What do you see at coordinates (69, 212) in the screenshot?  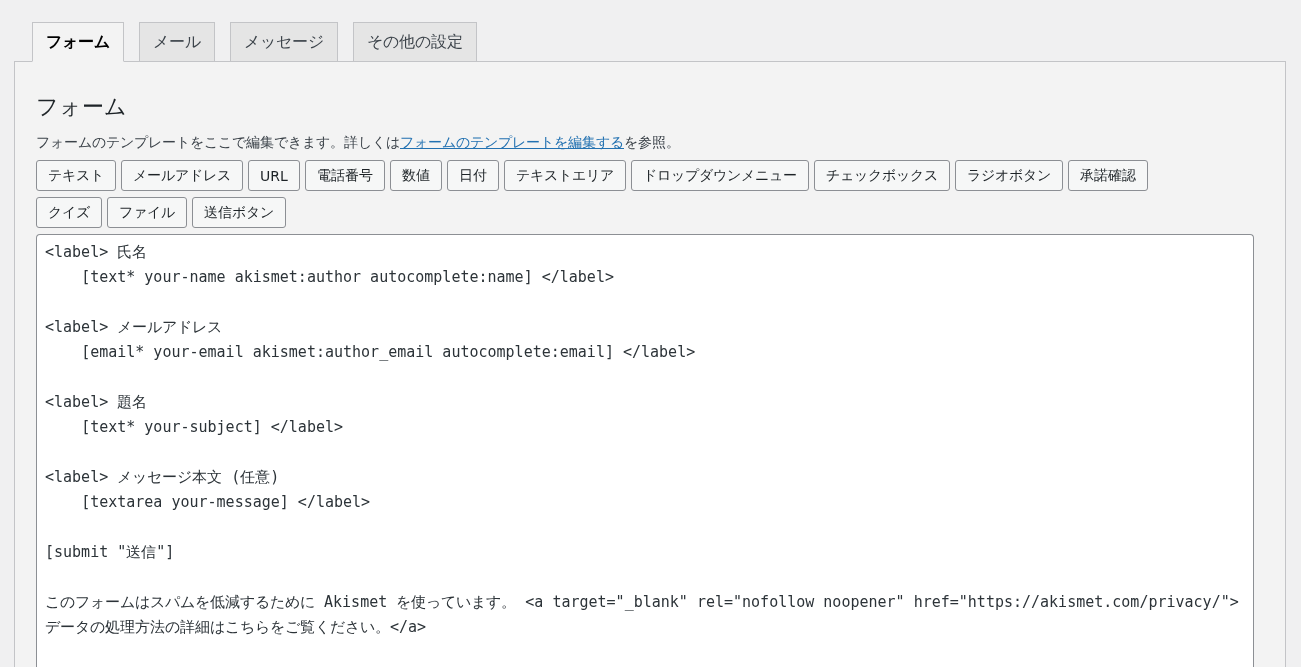 I see `tag-generator-button: クイズ` at bounding box center [69, 212].